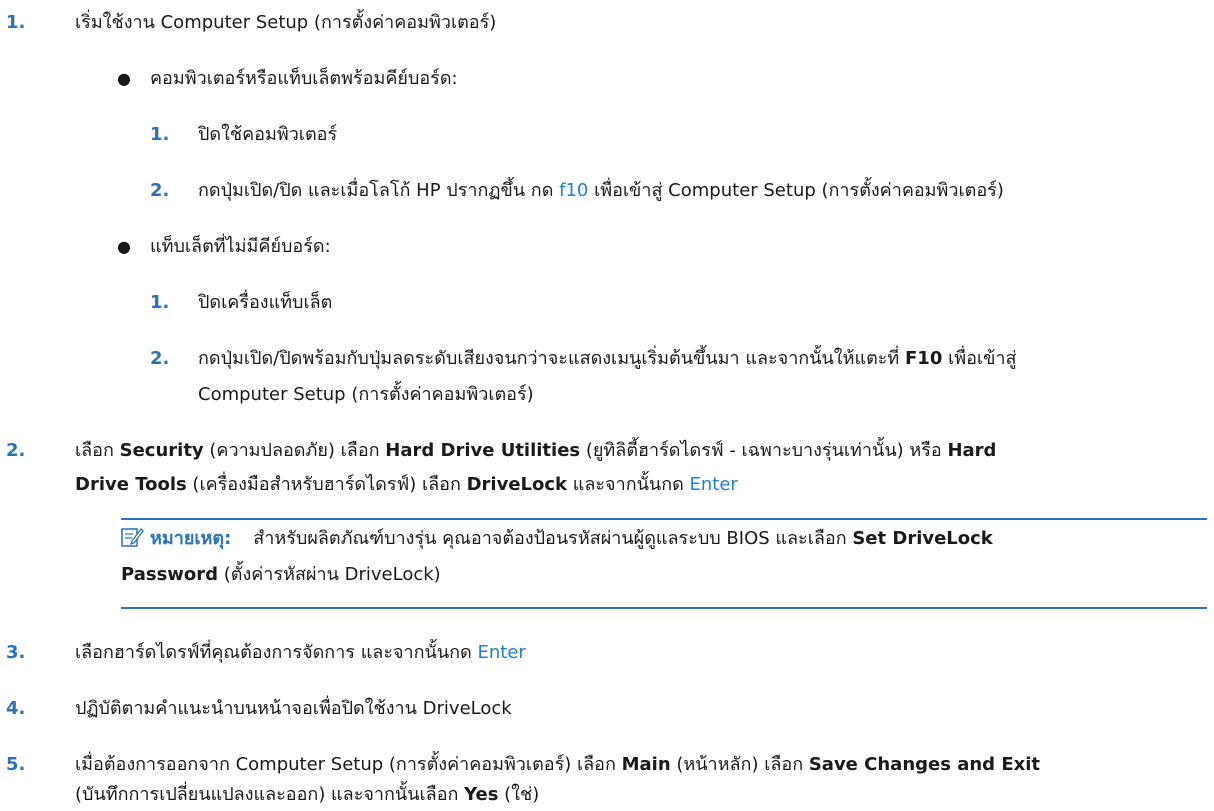 This screenshot has height=811, width=1214. Describe the element at coordinates (240, 246) in the screenshot. I see `bullet-text: แท็บเล็ตที่ไม่มีคีย์บอร์ด:` at that location.